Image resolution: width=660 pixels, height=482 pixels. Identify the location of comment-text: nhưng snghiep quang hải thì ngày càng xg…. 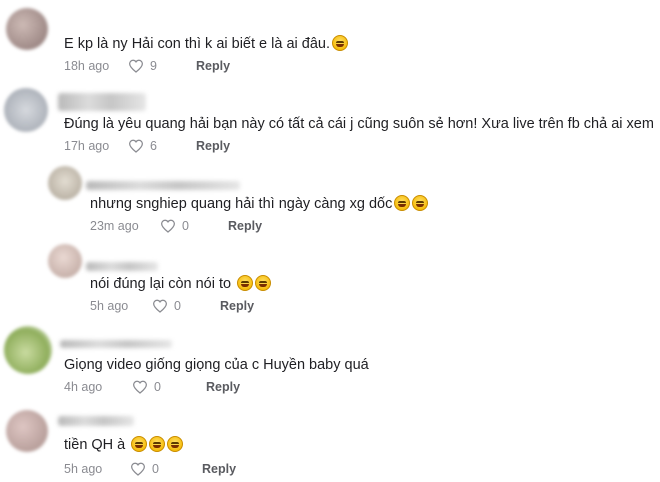
(259, 204).